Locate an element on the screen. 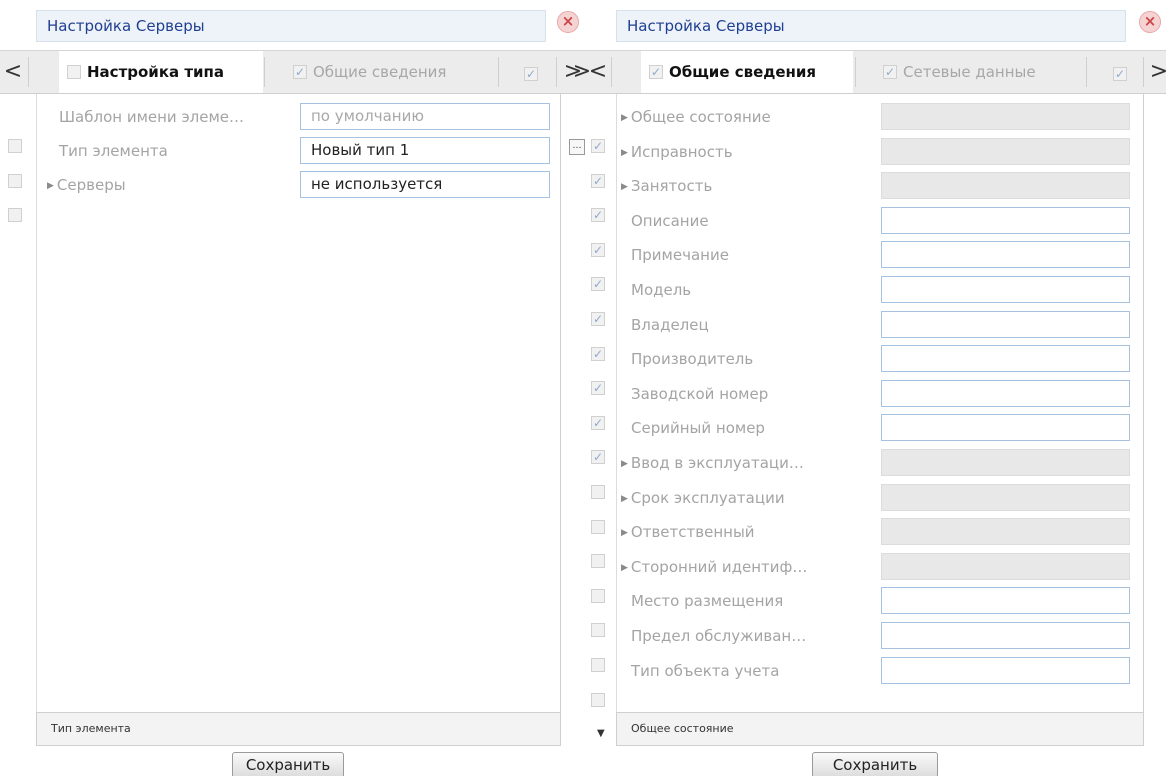 The height and width of the screenshot is (776, 1166). checkbox-icon is located at coordinates (531, 74).